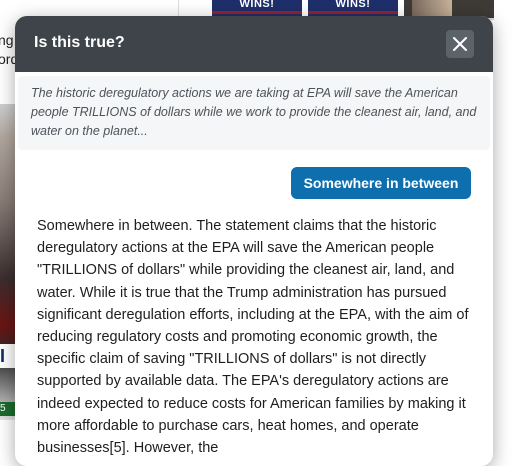  I want to click on close-button, so click(460, 44).